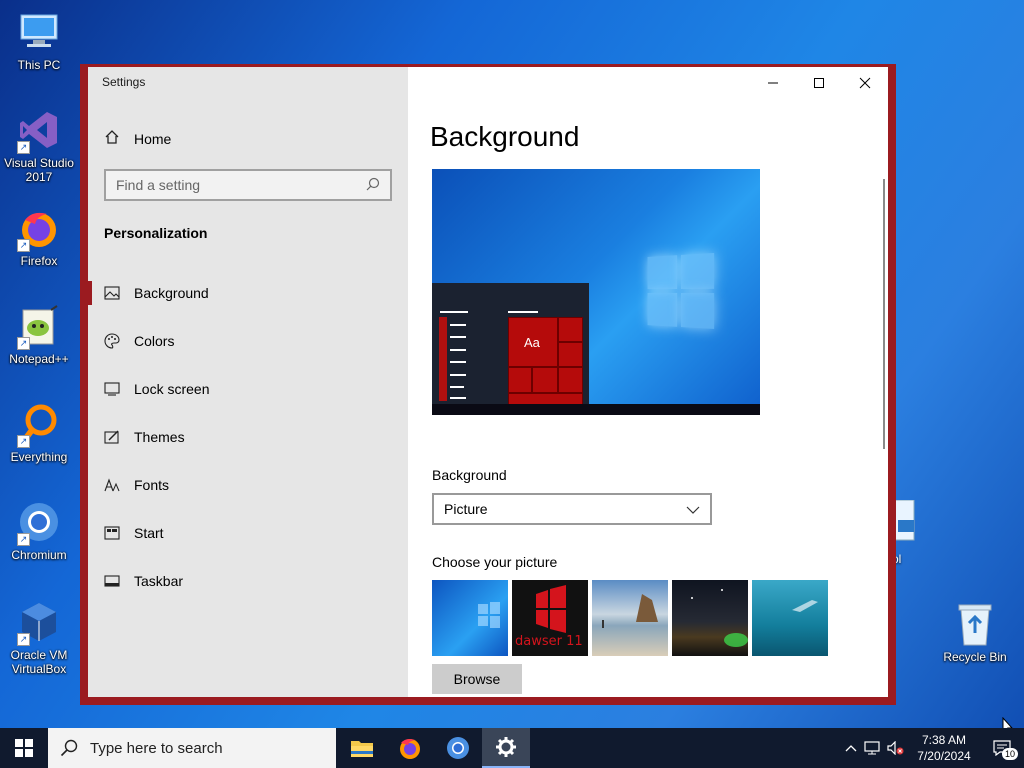 This screenshot has height=768, width=1024. Describe the element at coordinates (149, 533) in the screenshot. I see `nav-label-start: Start` at that location.